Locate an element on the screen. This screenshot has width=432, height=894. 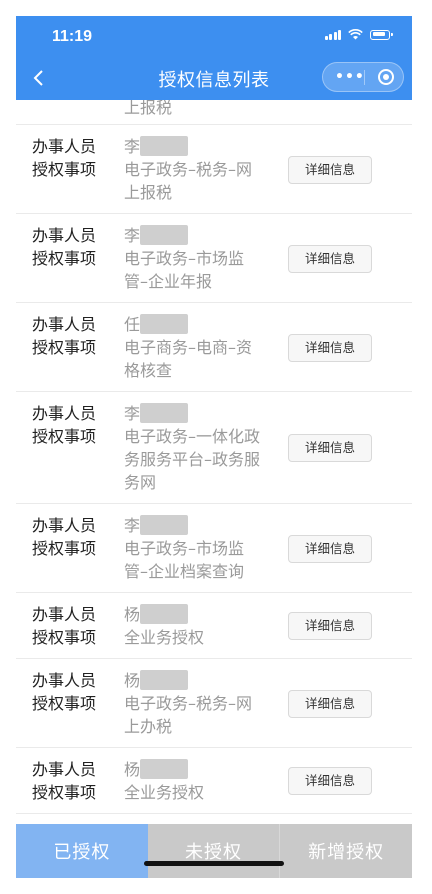
signal-icon is located at coordinates (332, 34).